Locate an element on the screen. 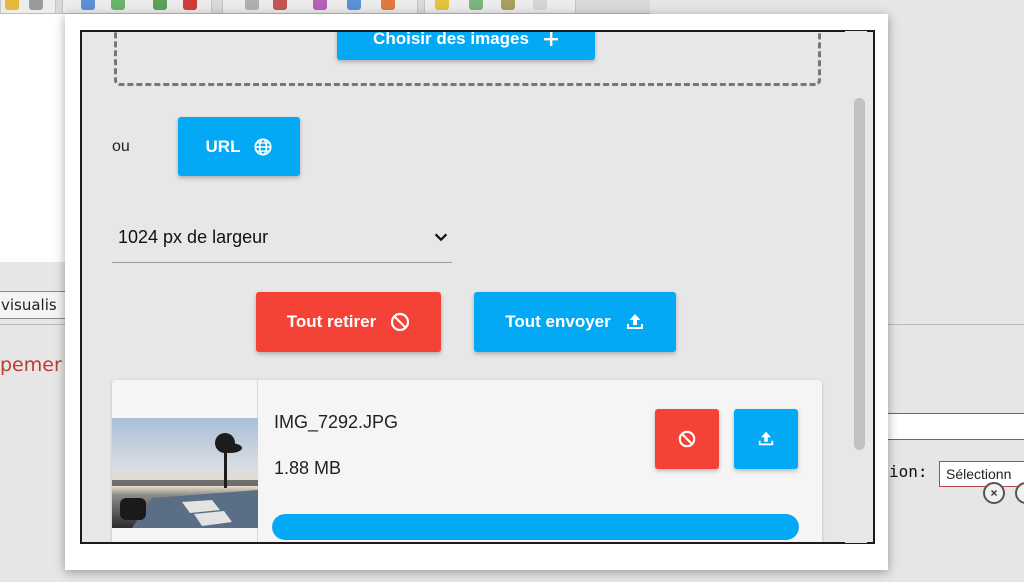 The image size is (1024, 582). send-all-button: Tout envoyer is located at coordinates (575, 322).